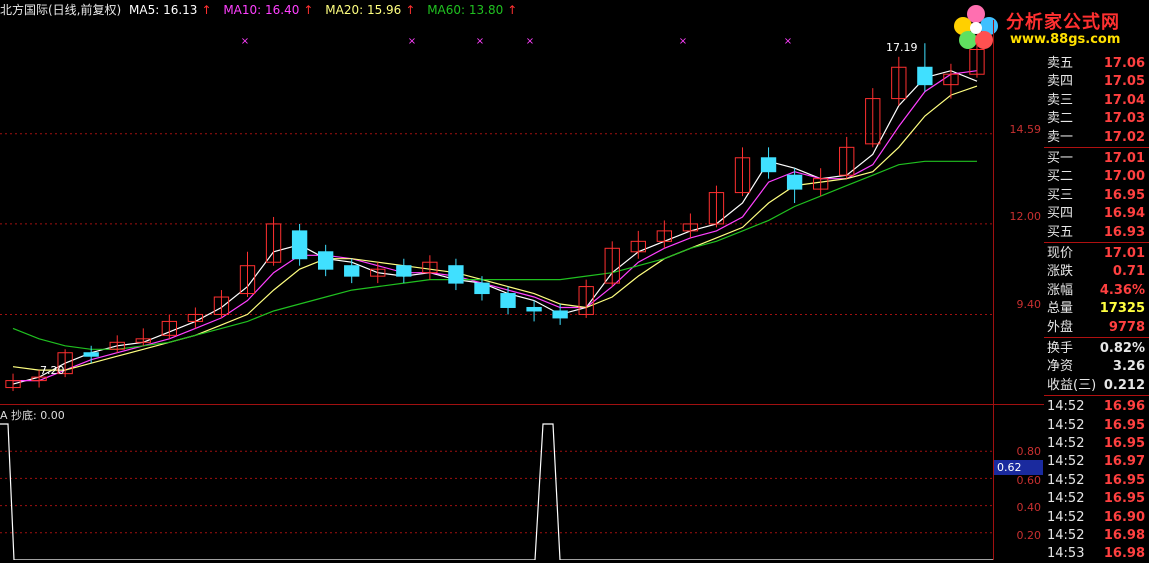  What do you see at coordinates (1072, 385) in the screenshot?
I see `stat-row-label: 收益(三)` at bounding box center [1072, 385].